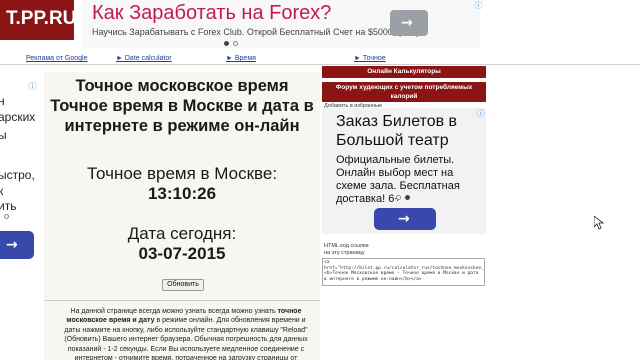 Image resolution: width=640 pixels, height=360 pixels. What do you see at coordinates (370, 58) in the screenshot?
I see `nav-link-exact: ► Точное` at bounding box center [370, 58].